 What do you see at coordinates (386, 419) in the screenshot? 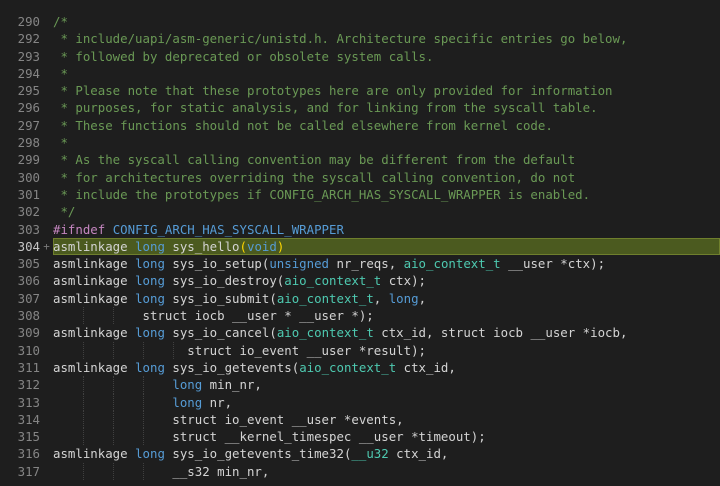
I see `code-content: struct io_event __user *events,` at bounding box center [386, 419].